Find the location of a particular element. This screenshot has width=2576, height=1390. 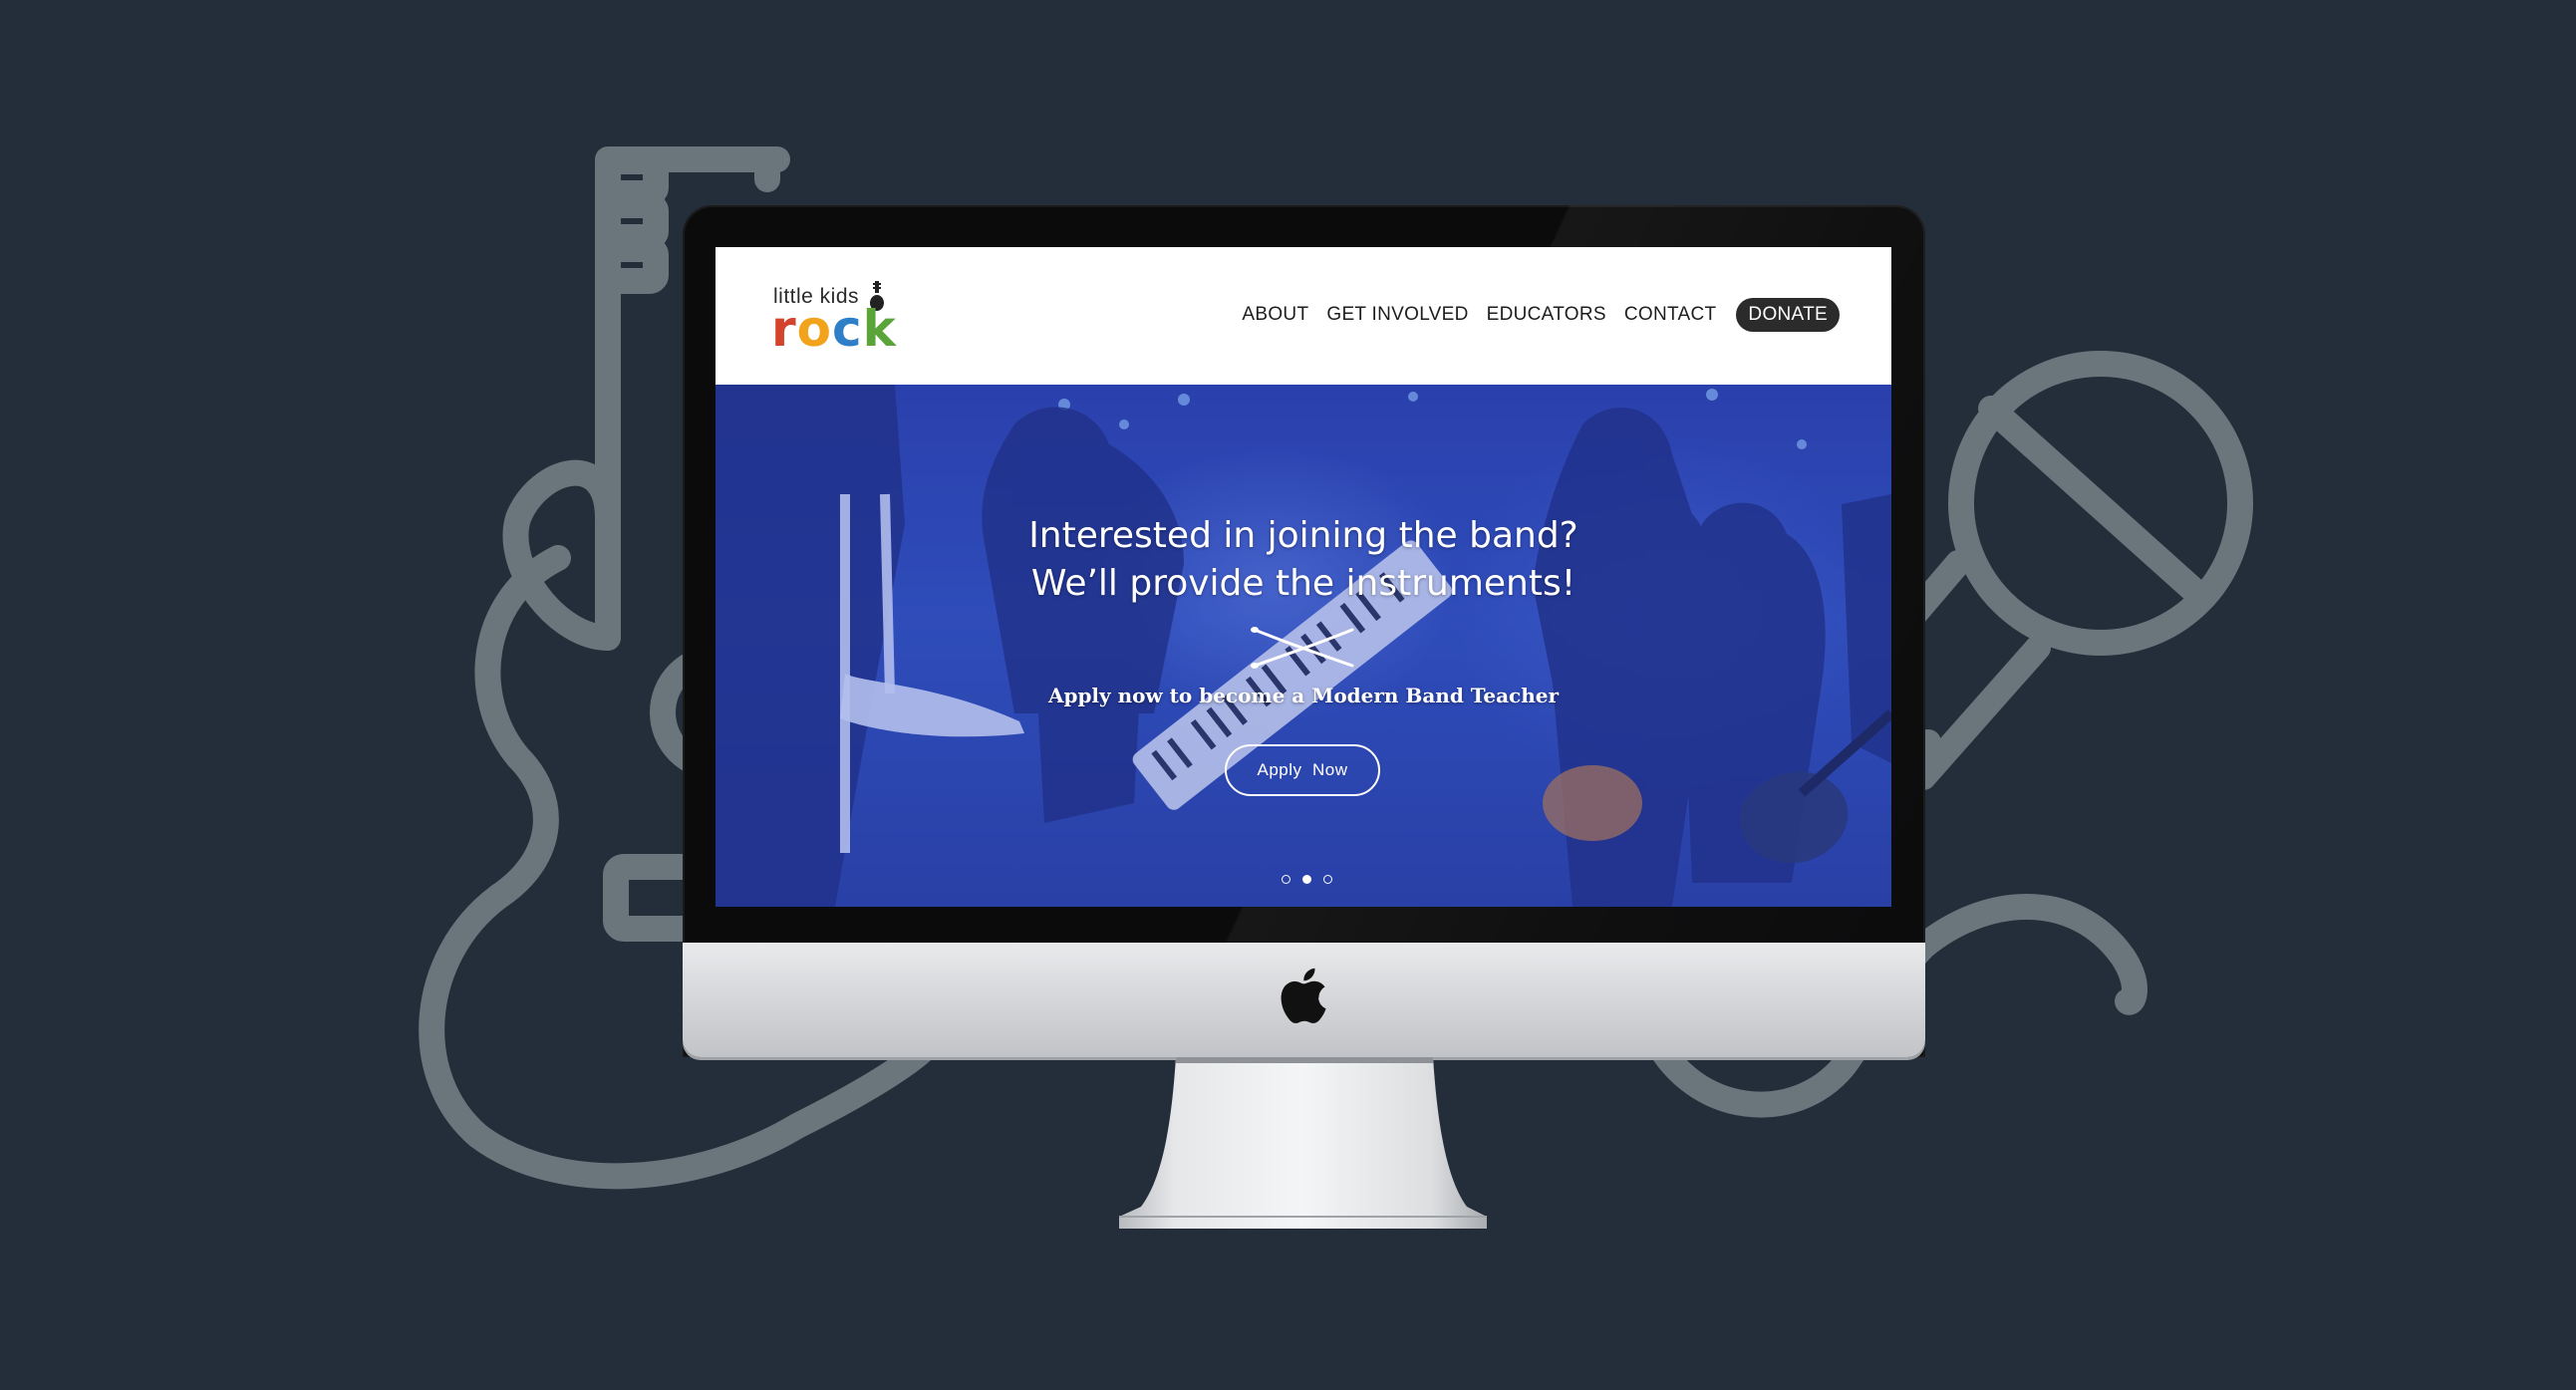

logo-letter-r: r is located at coordinates (784, 329).